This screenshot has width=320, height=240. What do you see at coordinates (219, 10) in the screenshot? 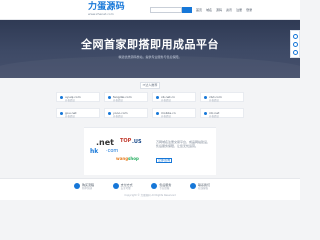
I see `nav-item: 源码` at bounding box center [219, 10].